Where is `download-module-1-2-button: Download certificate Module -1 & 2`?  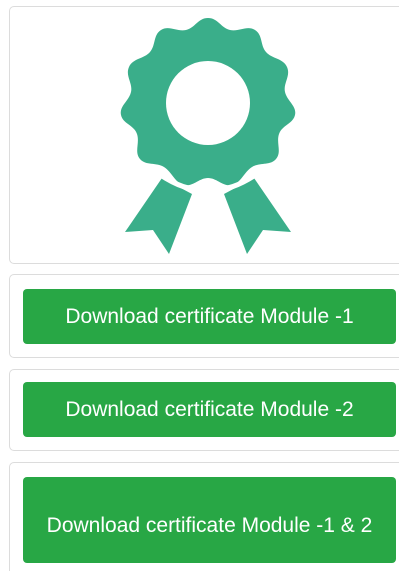
download-module-1-2-button: Download certificate Module -1 & 2 is located at coordinates (209, 520).